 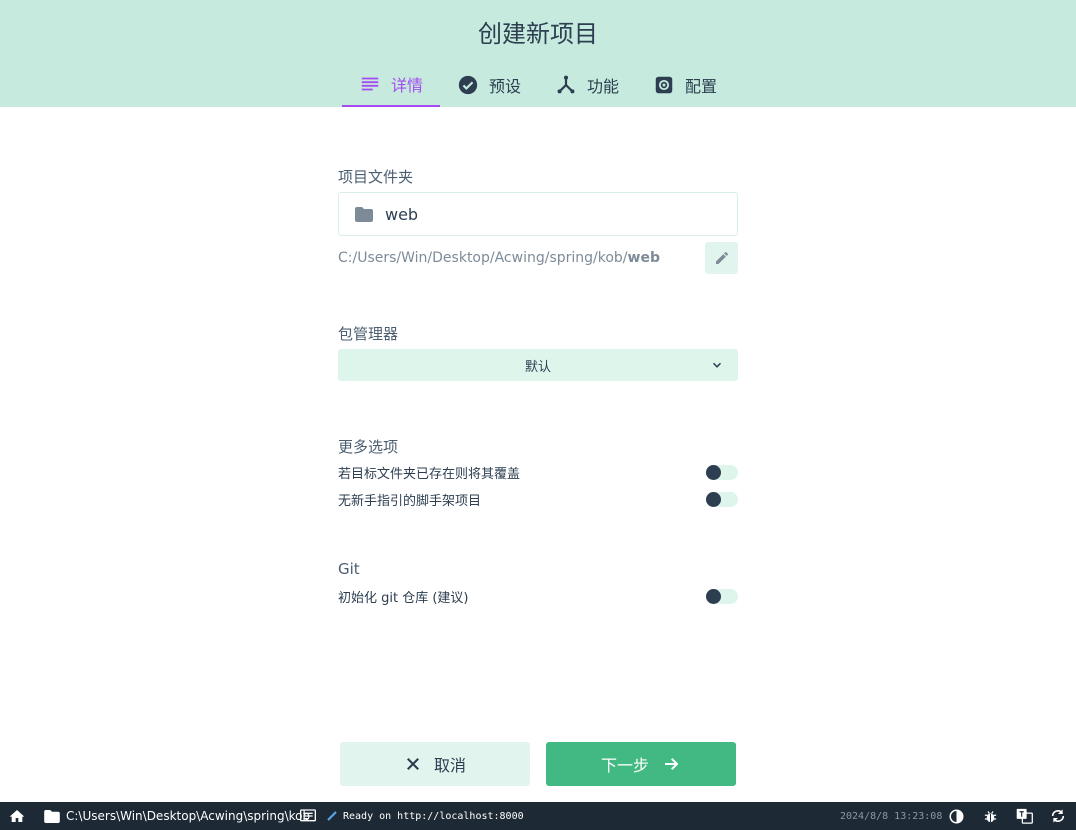 I want to click on option-git-init: 初始化 git 仓库 (建议), so click(x=538, y=596).